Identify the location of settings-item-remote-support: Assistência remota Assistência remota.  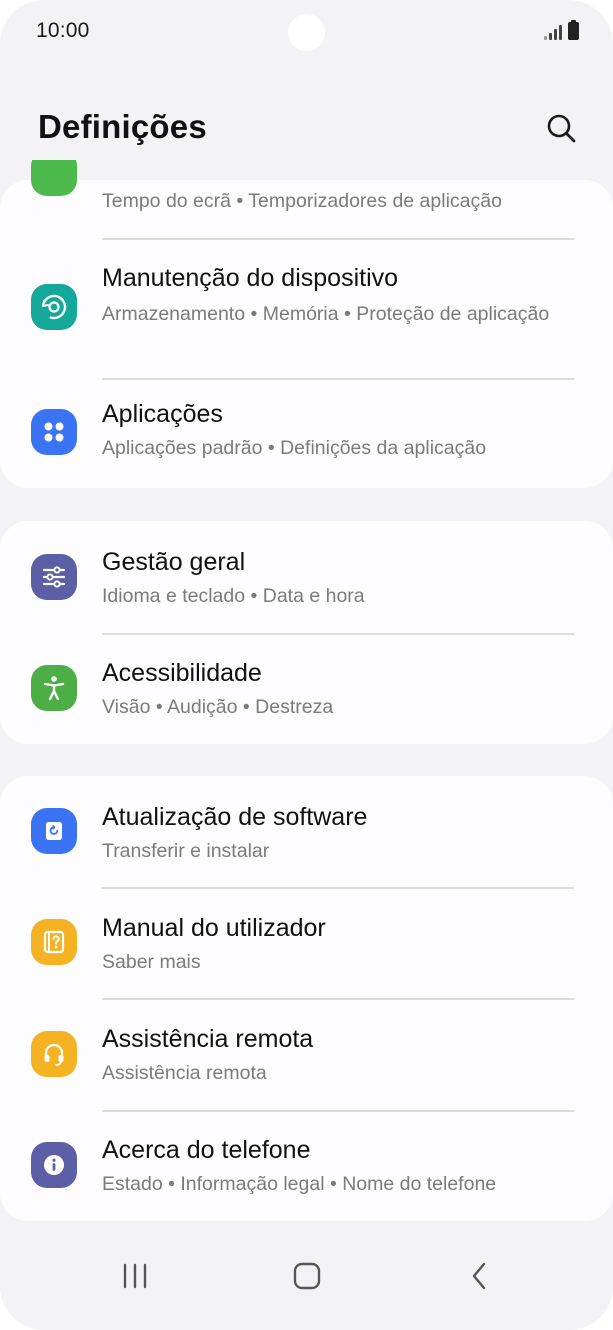
(306, 1054).